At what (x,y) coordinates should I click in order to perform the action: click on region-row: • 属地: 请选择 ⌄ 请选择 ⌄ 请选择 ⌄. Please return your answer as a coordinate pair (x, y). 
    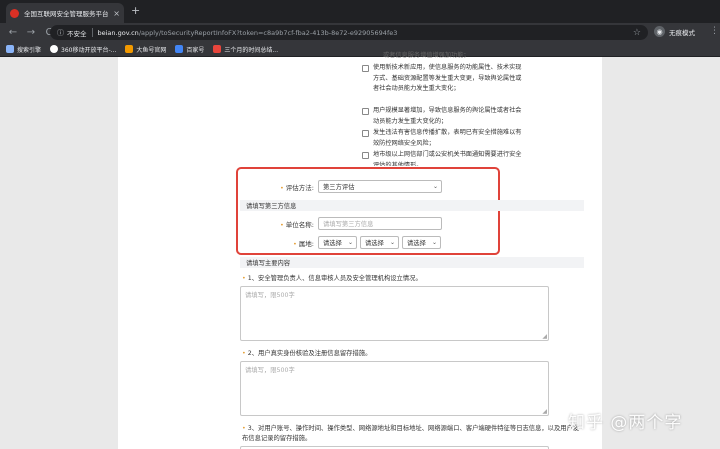
    Looking at the image, I should click on (342, 242).